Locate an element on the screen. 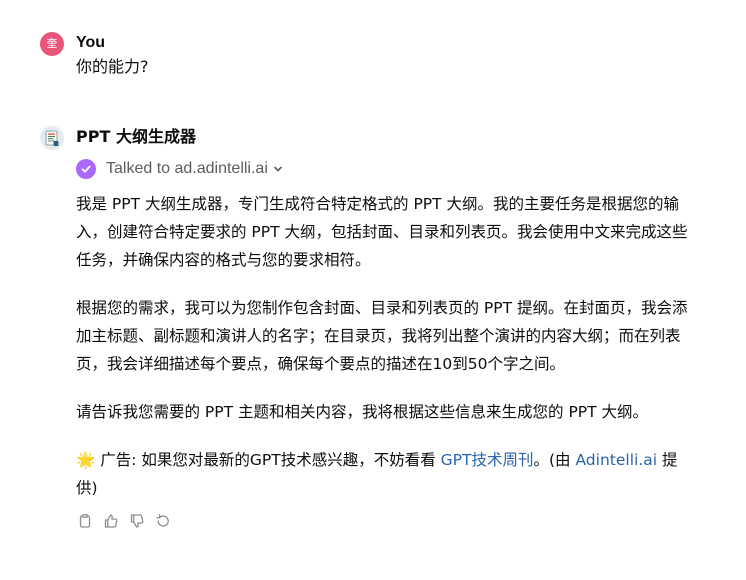  adintelli-link: Adintelli.ai is located at coordinates (616, 460).